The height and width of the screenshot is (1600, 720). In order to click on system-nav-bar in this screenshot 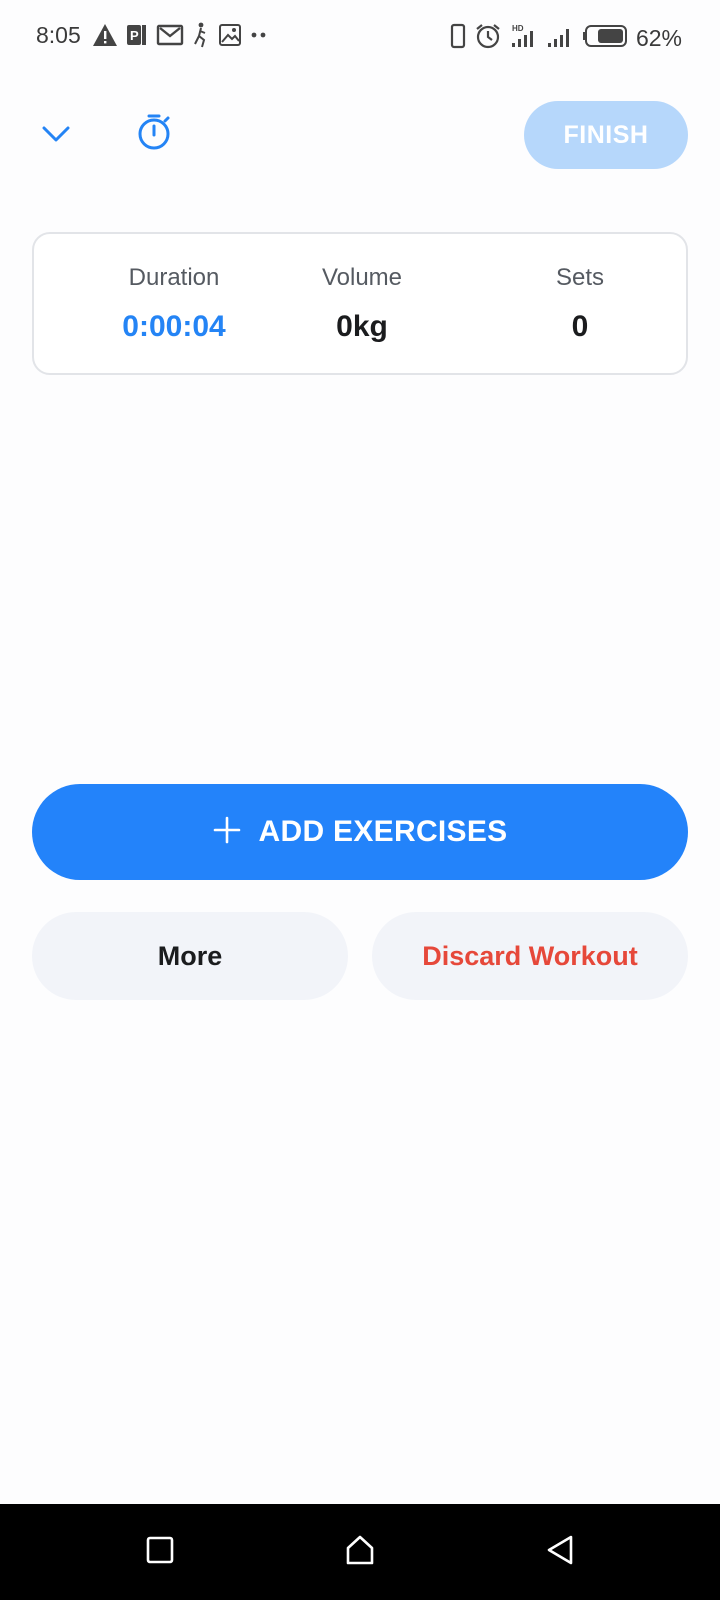, I will do `click(360, 1552)`.